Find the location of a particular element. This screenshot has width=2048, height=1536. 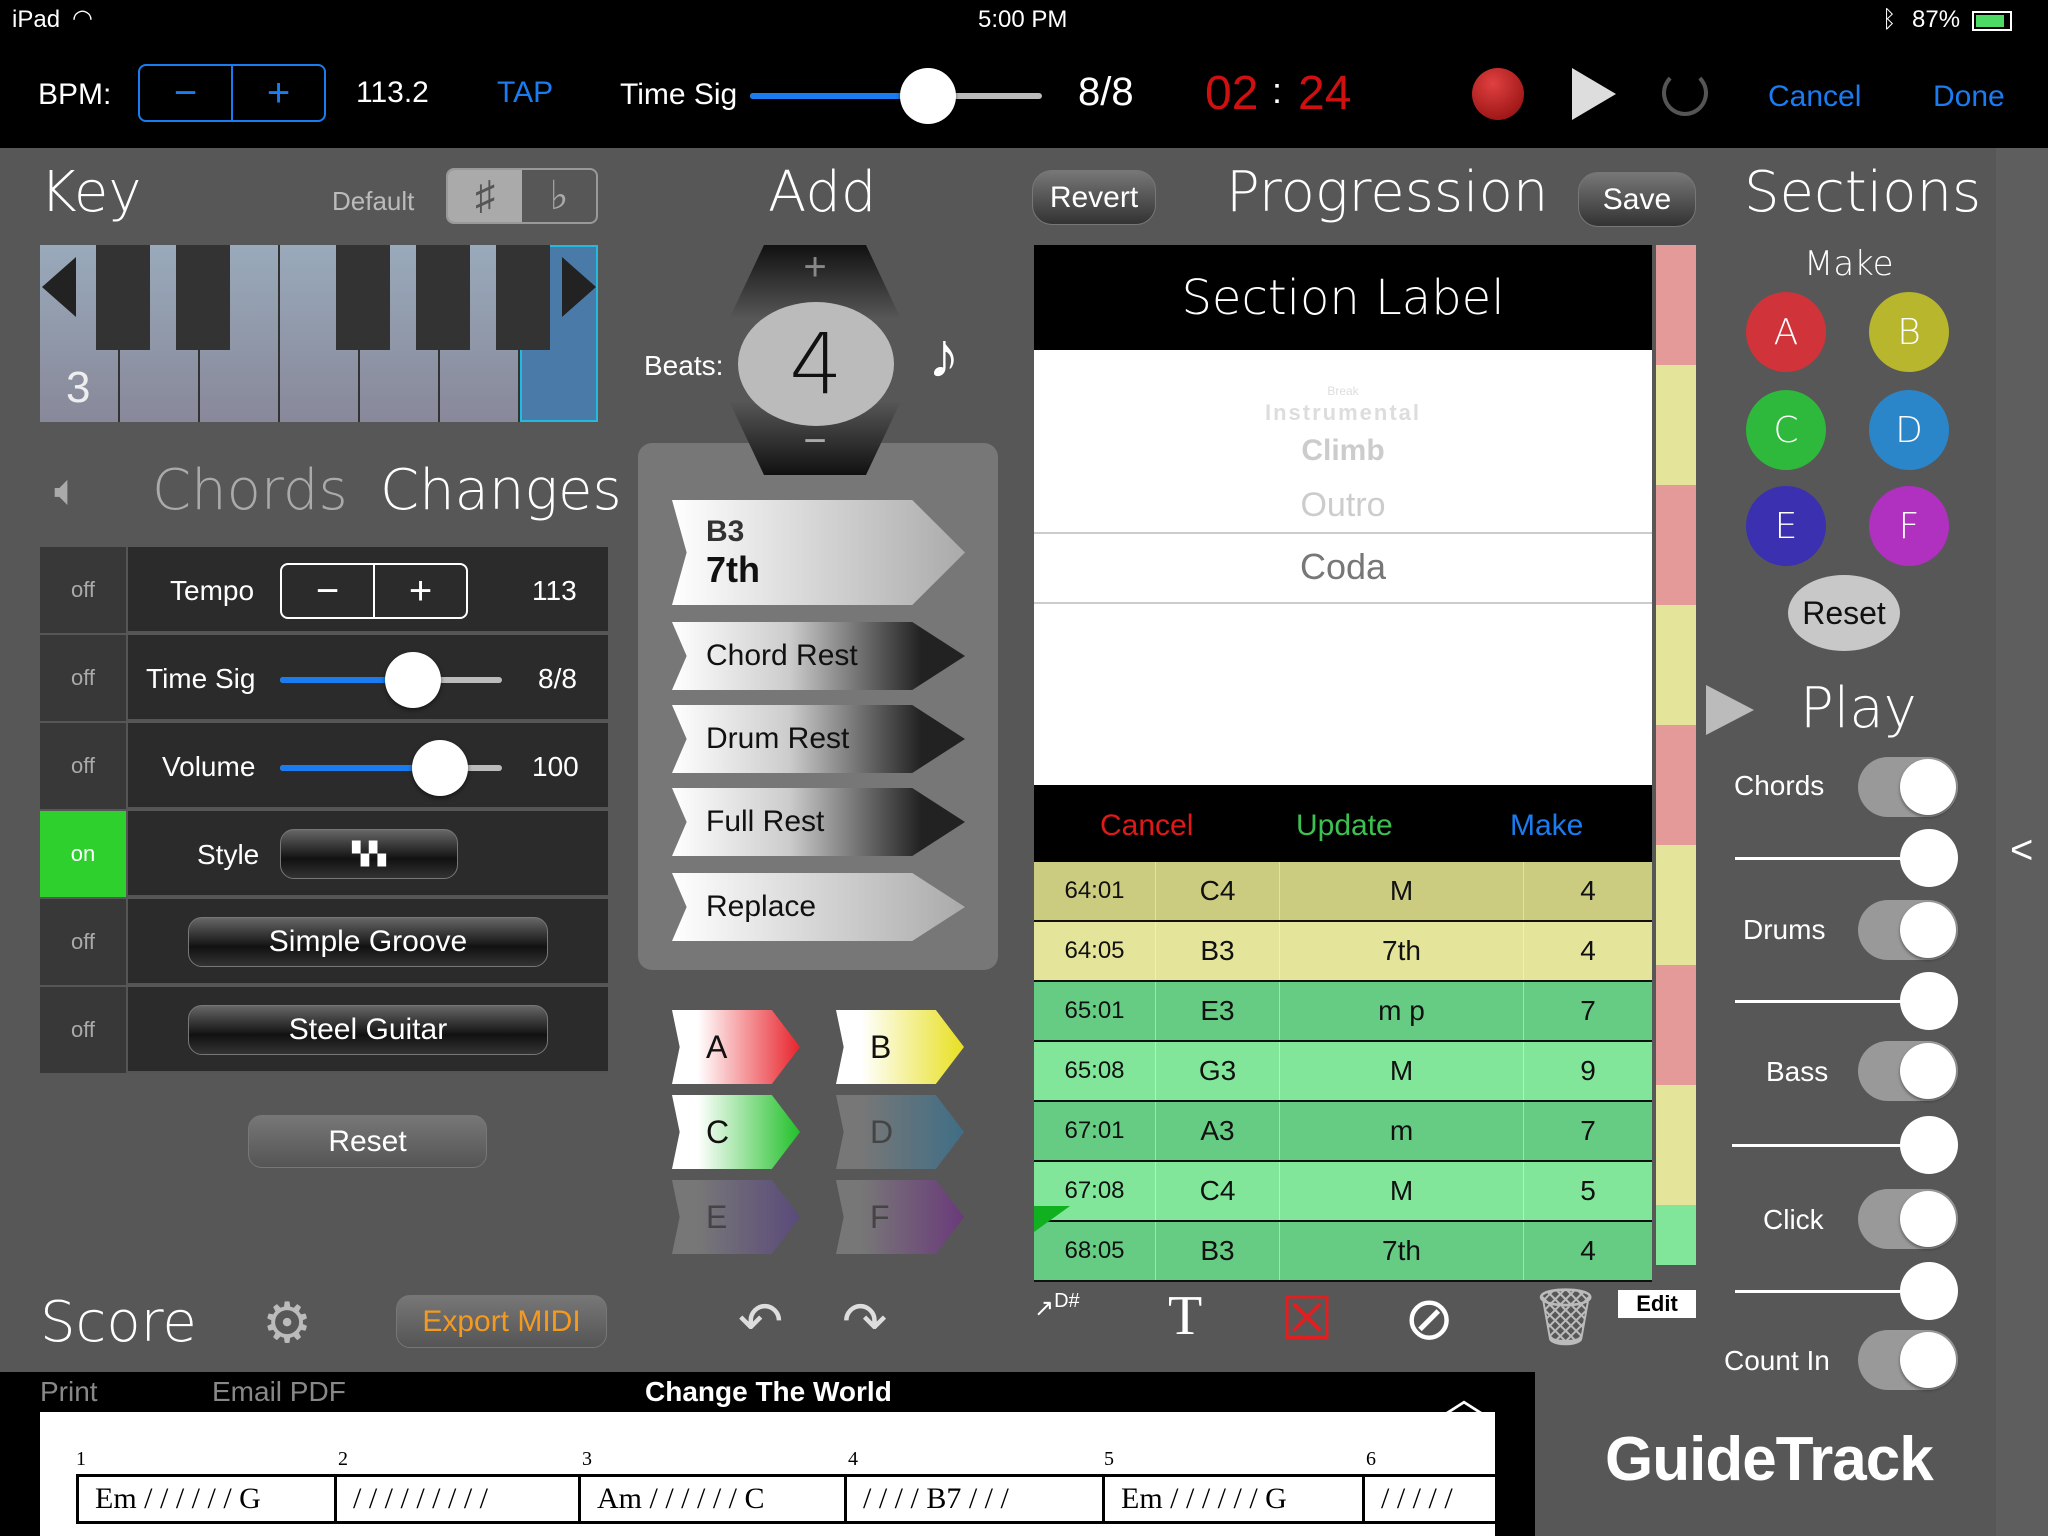

groove-toggle: off is located at coordinates (84, 942).